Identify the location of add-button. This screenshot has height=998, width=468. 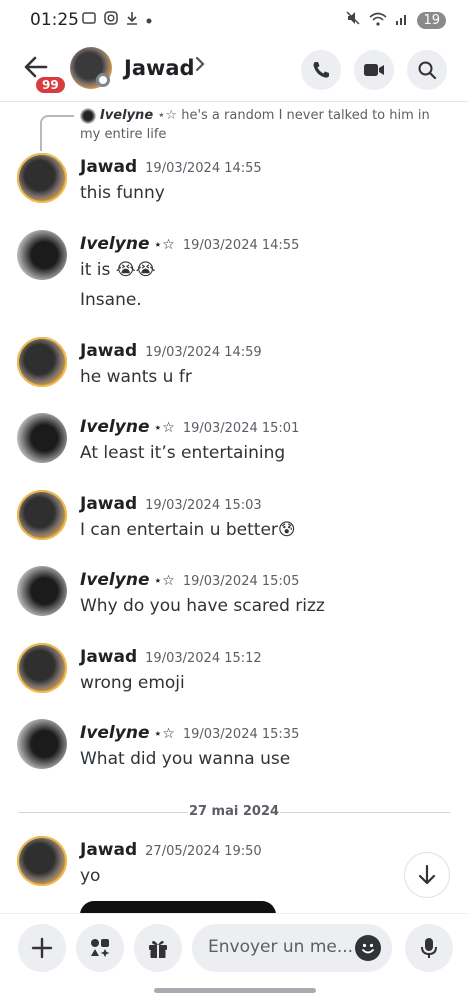
(42, 948).